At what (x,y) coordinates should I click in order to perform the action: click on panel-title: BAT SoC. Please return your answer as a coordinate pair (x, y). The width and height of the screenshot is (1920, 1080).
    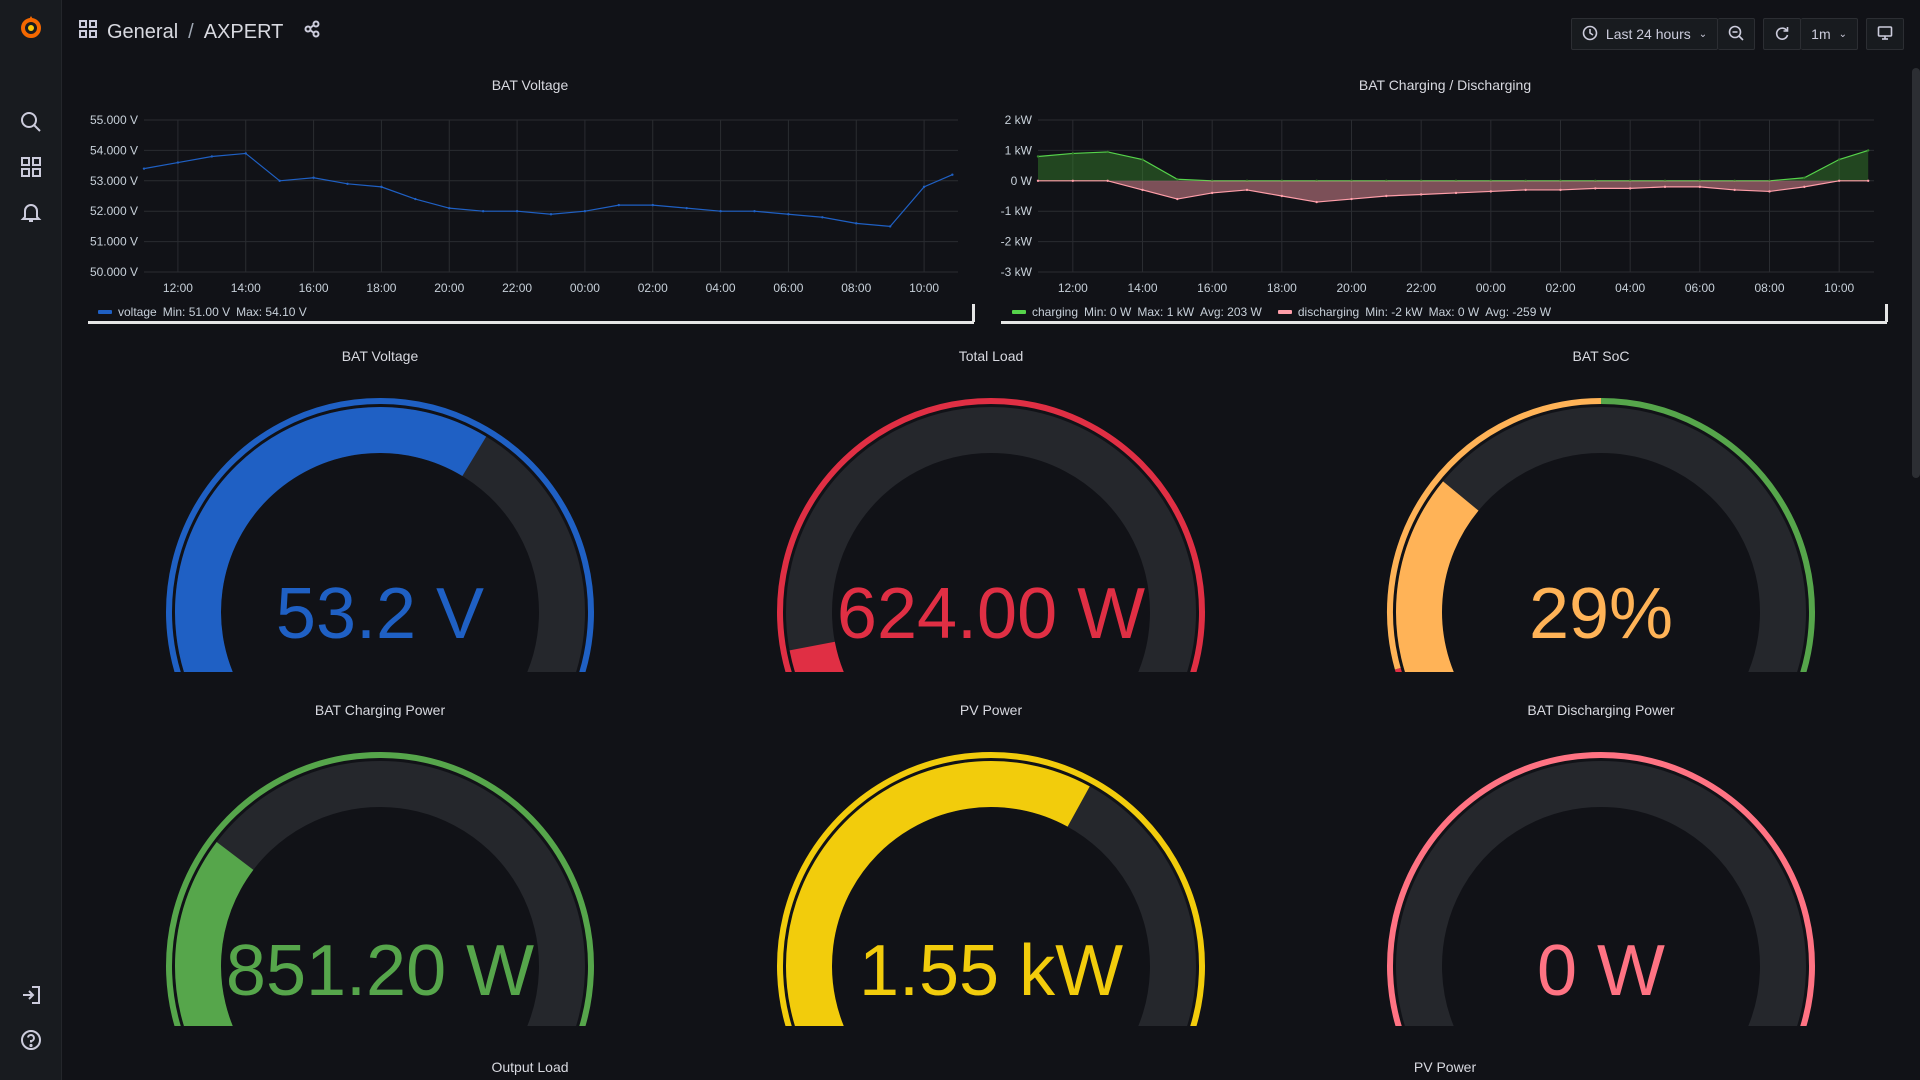
    Looking at the image, I should click on (1601, 356).